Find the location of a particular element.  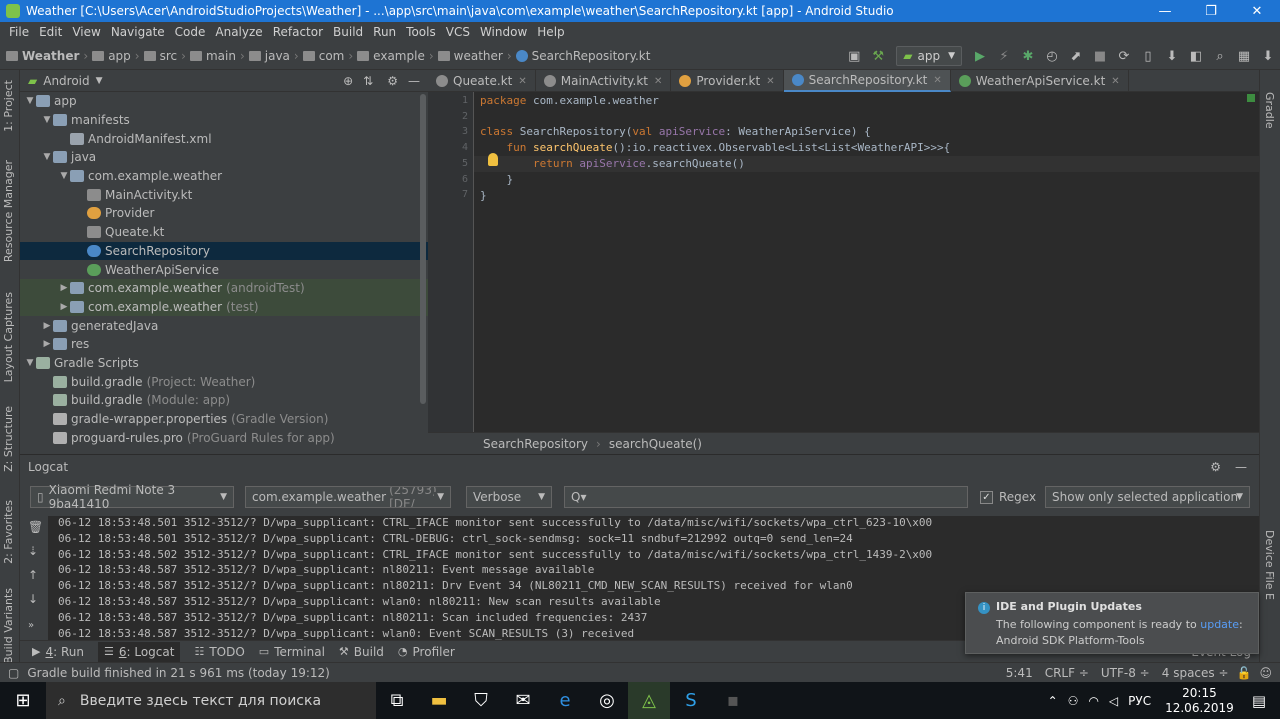

status-icon: ▢ is located at coordinates (13, 673).